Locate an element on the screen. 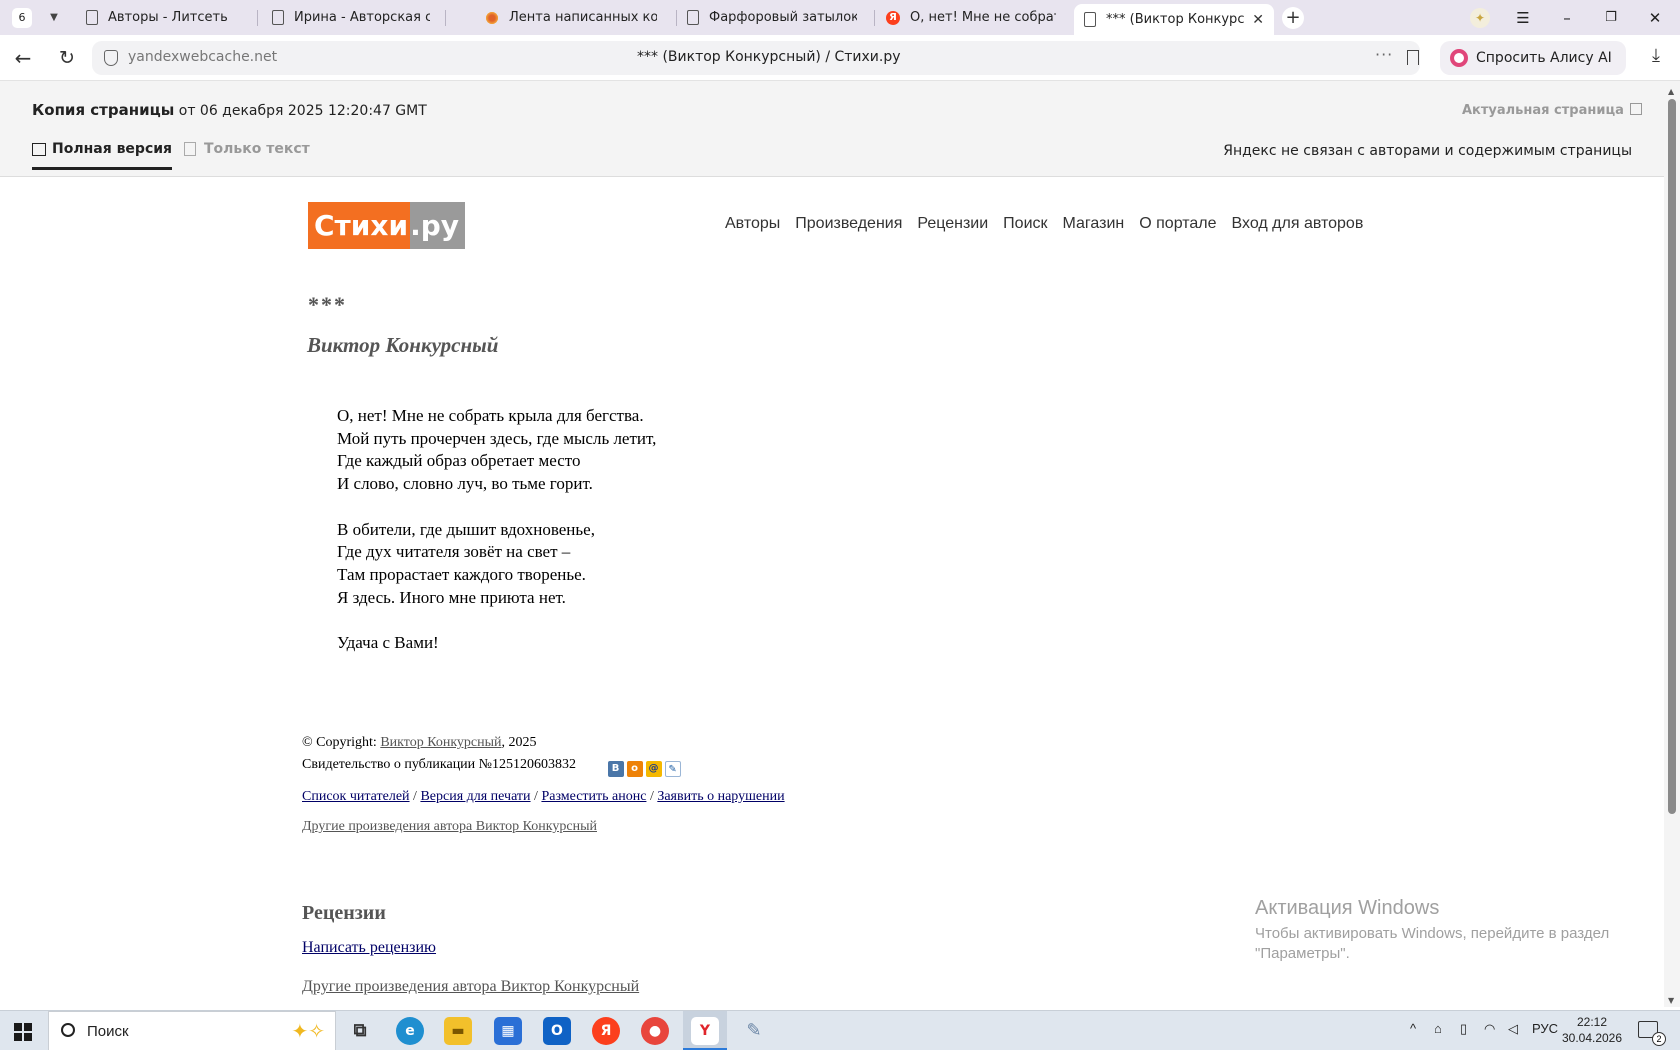 The height and width of the screenshot is (1050, 1680). poem-title: *** is located at coordinates (327, 304).